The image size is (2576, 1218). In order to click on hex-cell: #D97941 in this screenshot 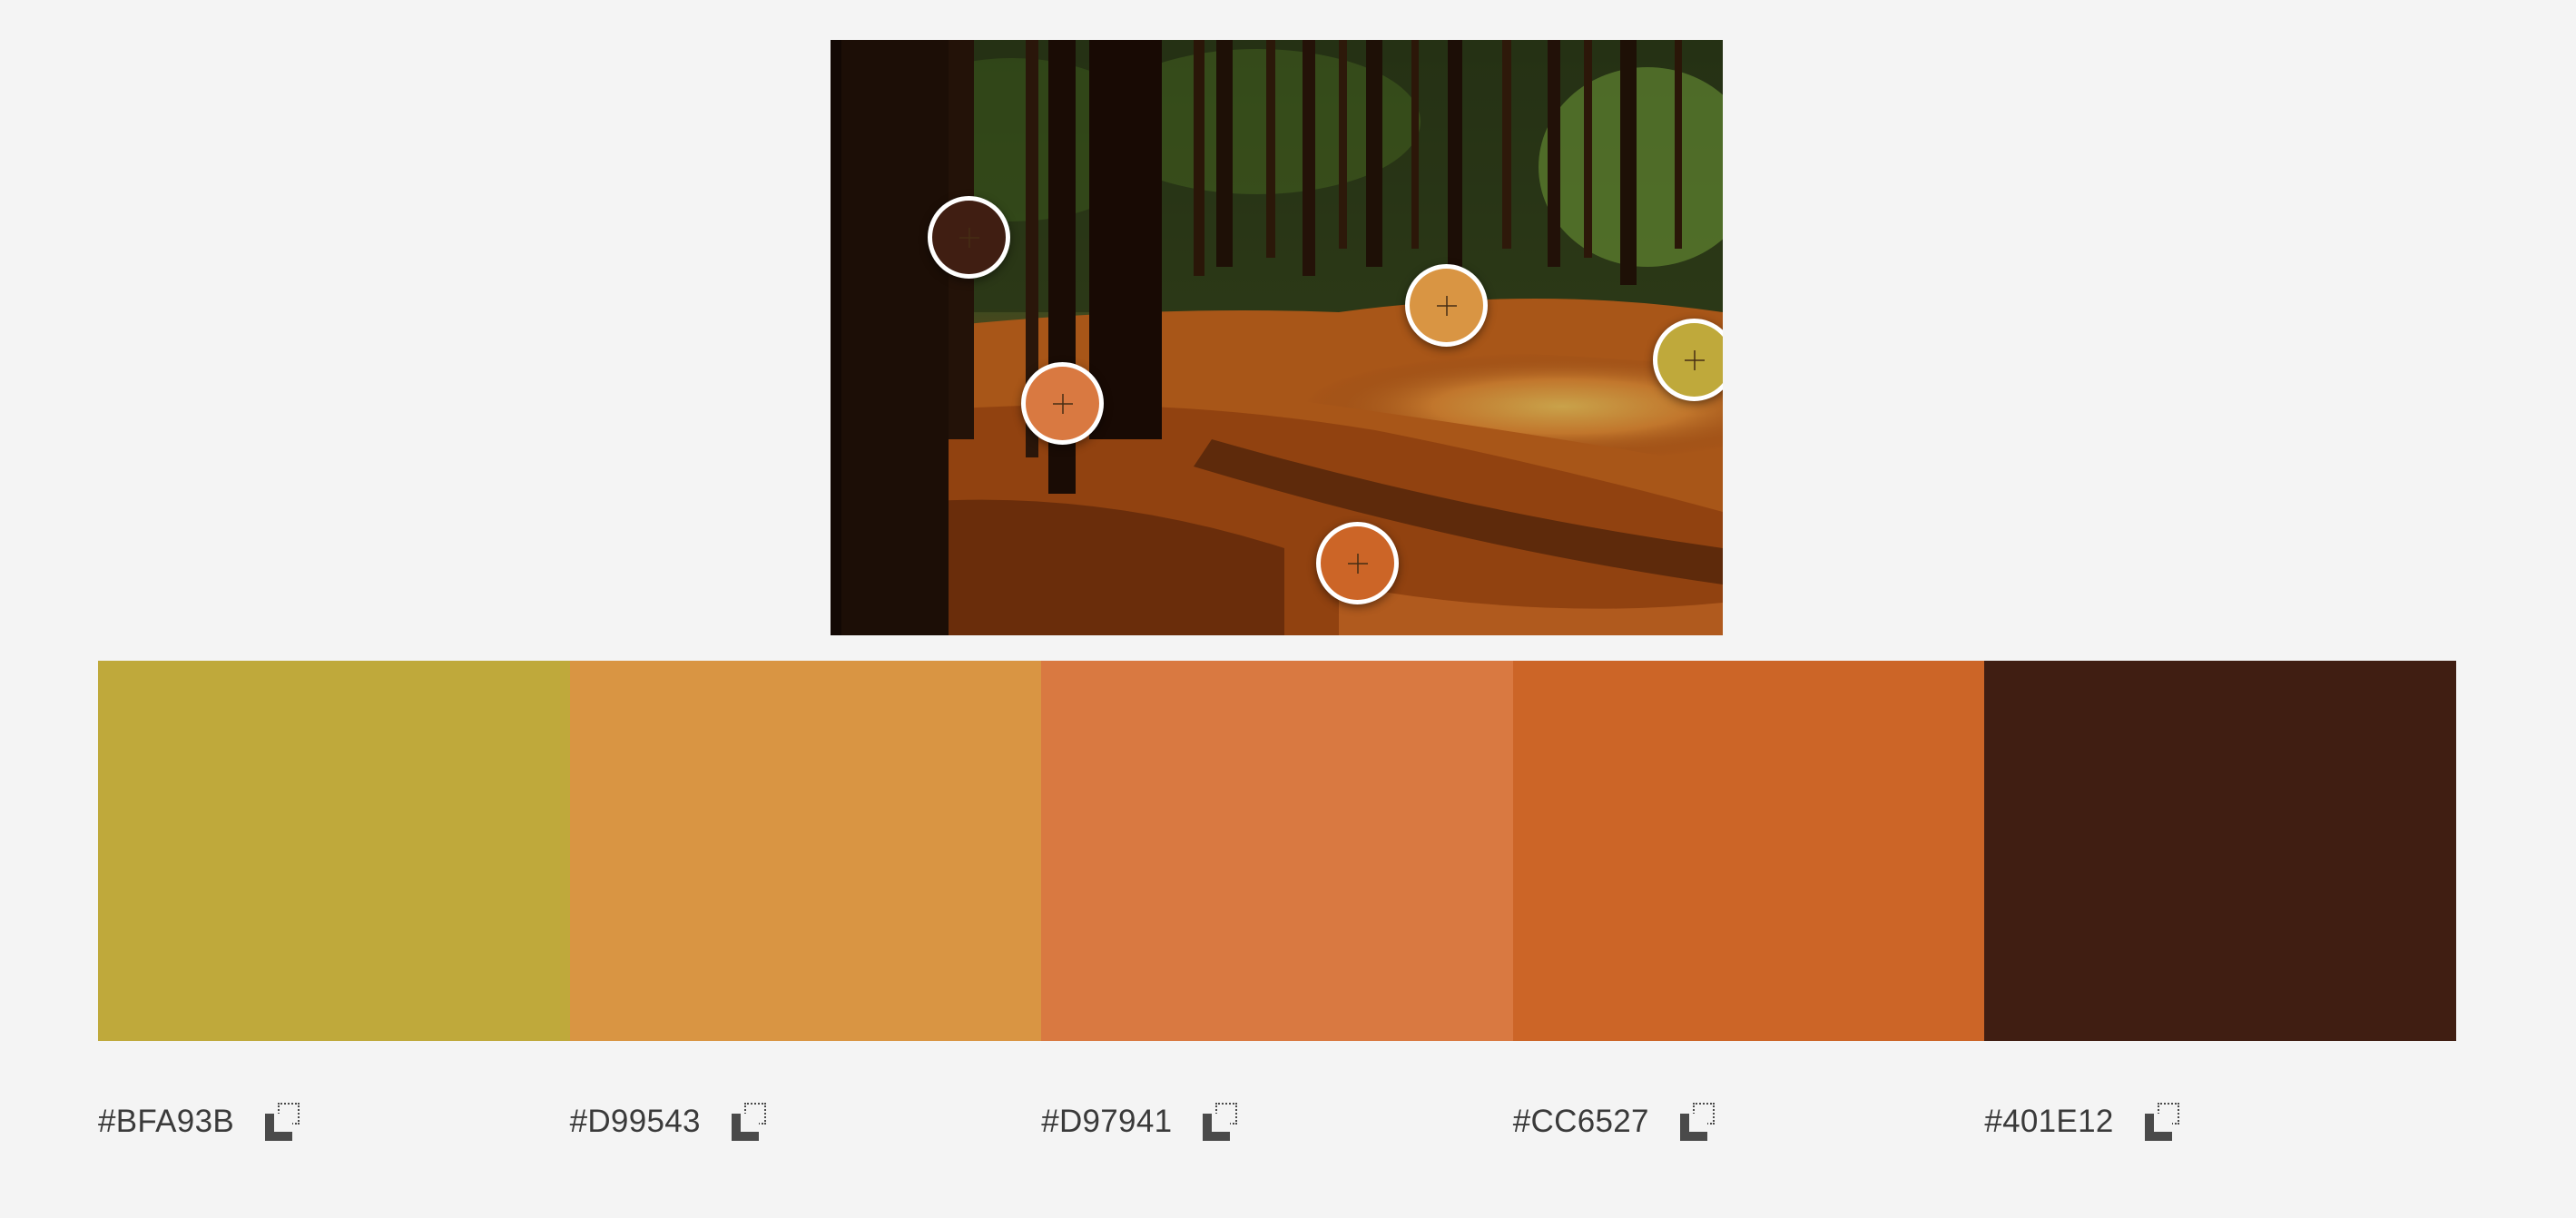, I will do `click(1277, 1122)`.